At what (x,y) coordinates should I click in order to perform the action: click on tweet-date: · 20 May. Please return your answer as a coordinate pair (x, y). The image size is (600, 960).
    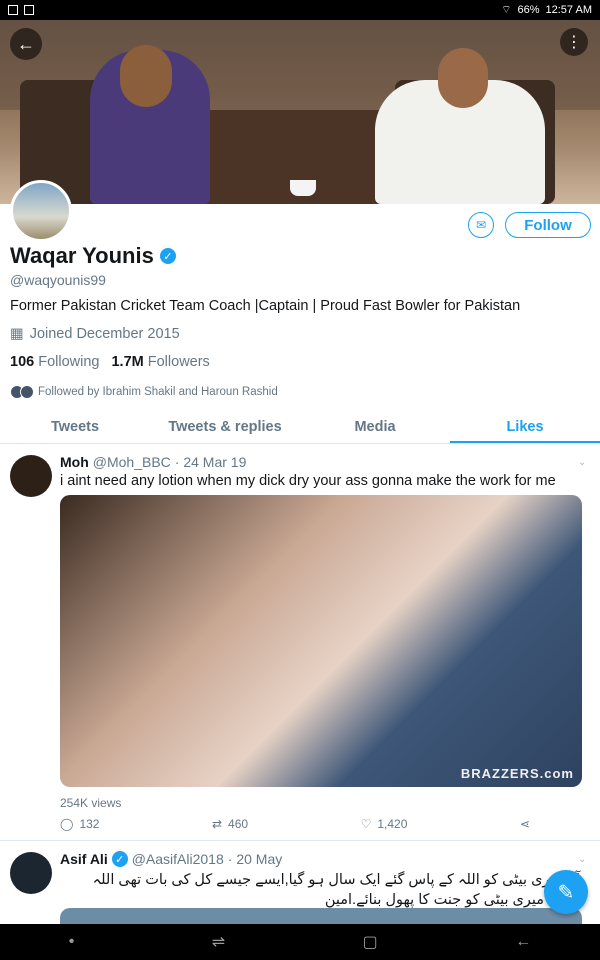
    Looking at the image, I should click on (255, 859).